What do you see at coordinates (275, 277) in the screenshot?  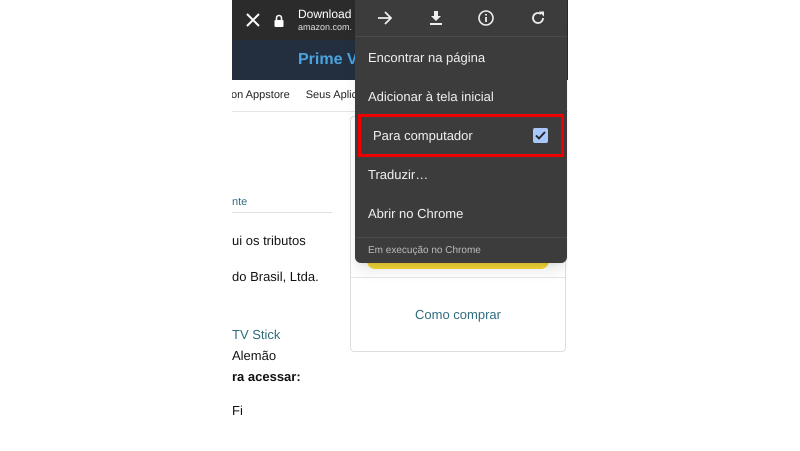 I see `body-text: do Brasil, Ltda.` at bounding box center [275, 277].